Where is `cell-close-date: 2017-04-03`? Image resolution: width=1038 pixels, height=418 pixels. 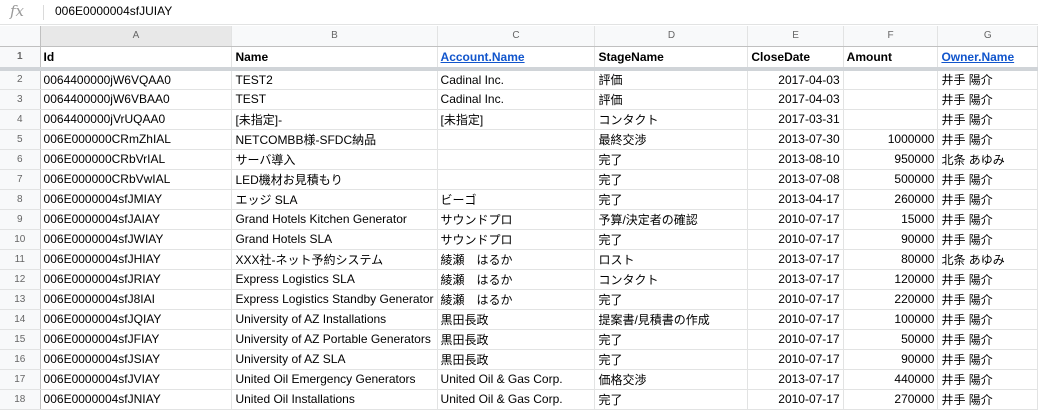
cell-close-date: 2017-04-03 is located at coordinates (795, 79).